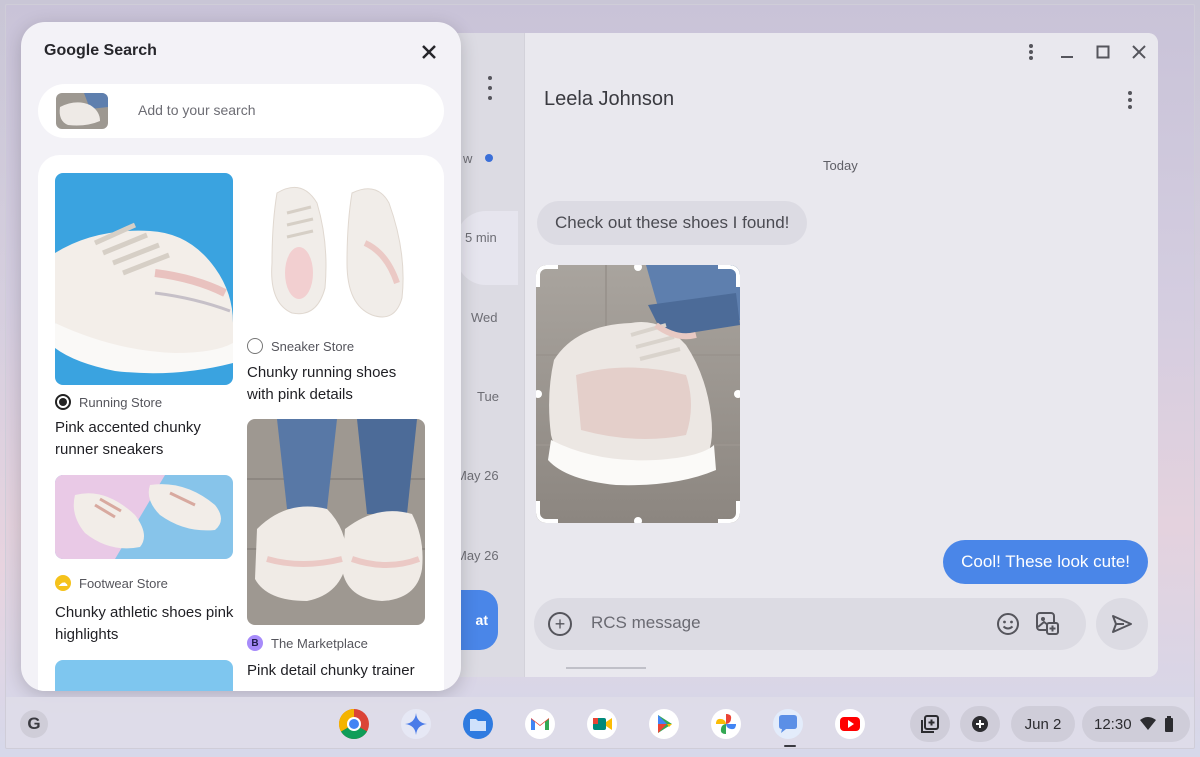  What do you see at coordinates (488, 396) in the screenshot?
I see `conversation-time: Tue` at bounding box center [488, 396].